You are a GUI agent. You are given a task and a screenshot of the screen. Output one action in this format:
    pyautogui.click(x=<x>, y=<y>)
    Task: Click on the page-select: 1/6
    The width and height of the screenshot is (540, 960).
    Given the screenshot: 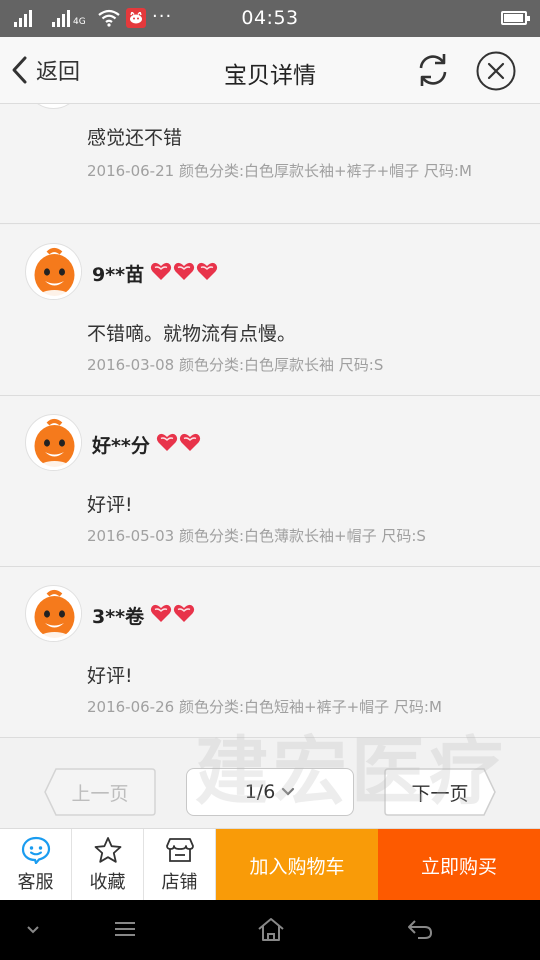 What is the action you would take?
    pyautogui.click(x=270, y=792)
    